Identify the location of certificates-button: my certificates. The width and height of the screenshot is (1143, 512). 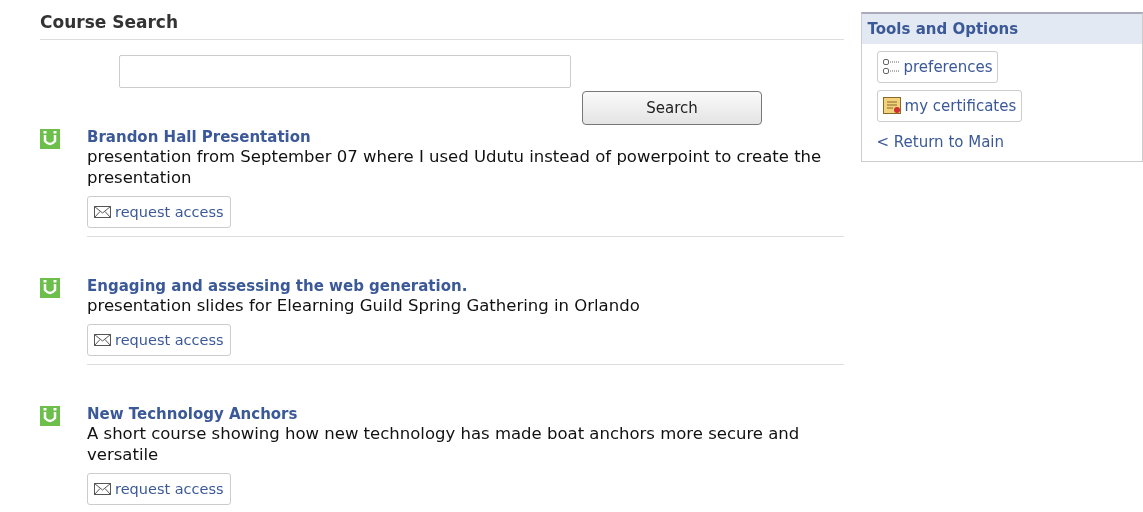
(949, 106).